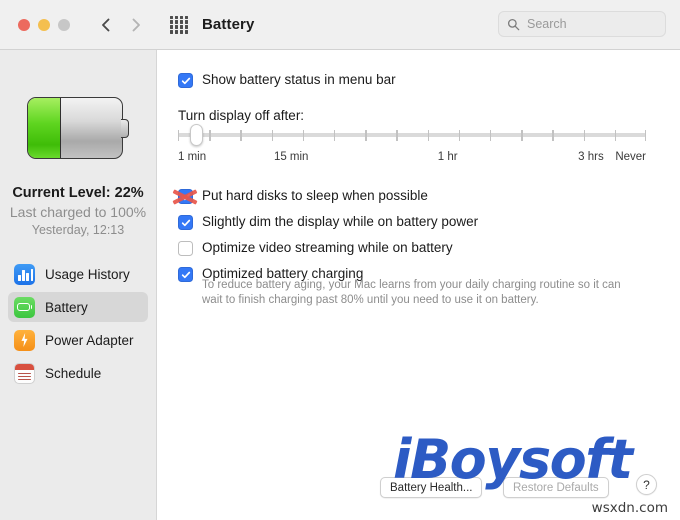 The width and height of the screenshot is (680, 520). Describe the element at coordinates (78, 230) in the screenshot. I see `last-charged-time-label: Yesterday, 12:13` at that location.